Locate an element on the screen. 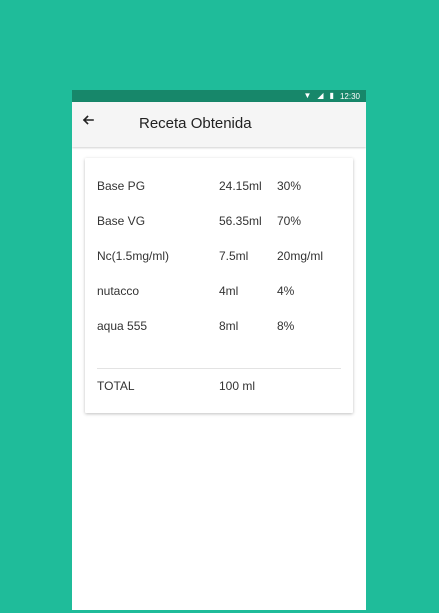 This screenshot has height=613, width=439. ingredient-name: Nc(1.5mg/ml) is located at coordinates (133, 256).